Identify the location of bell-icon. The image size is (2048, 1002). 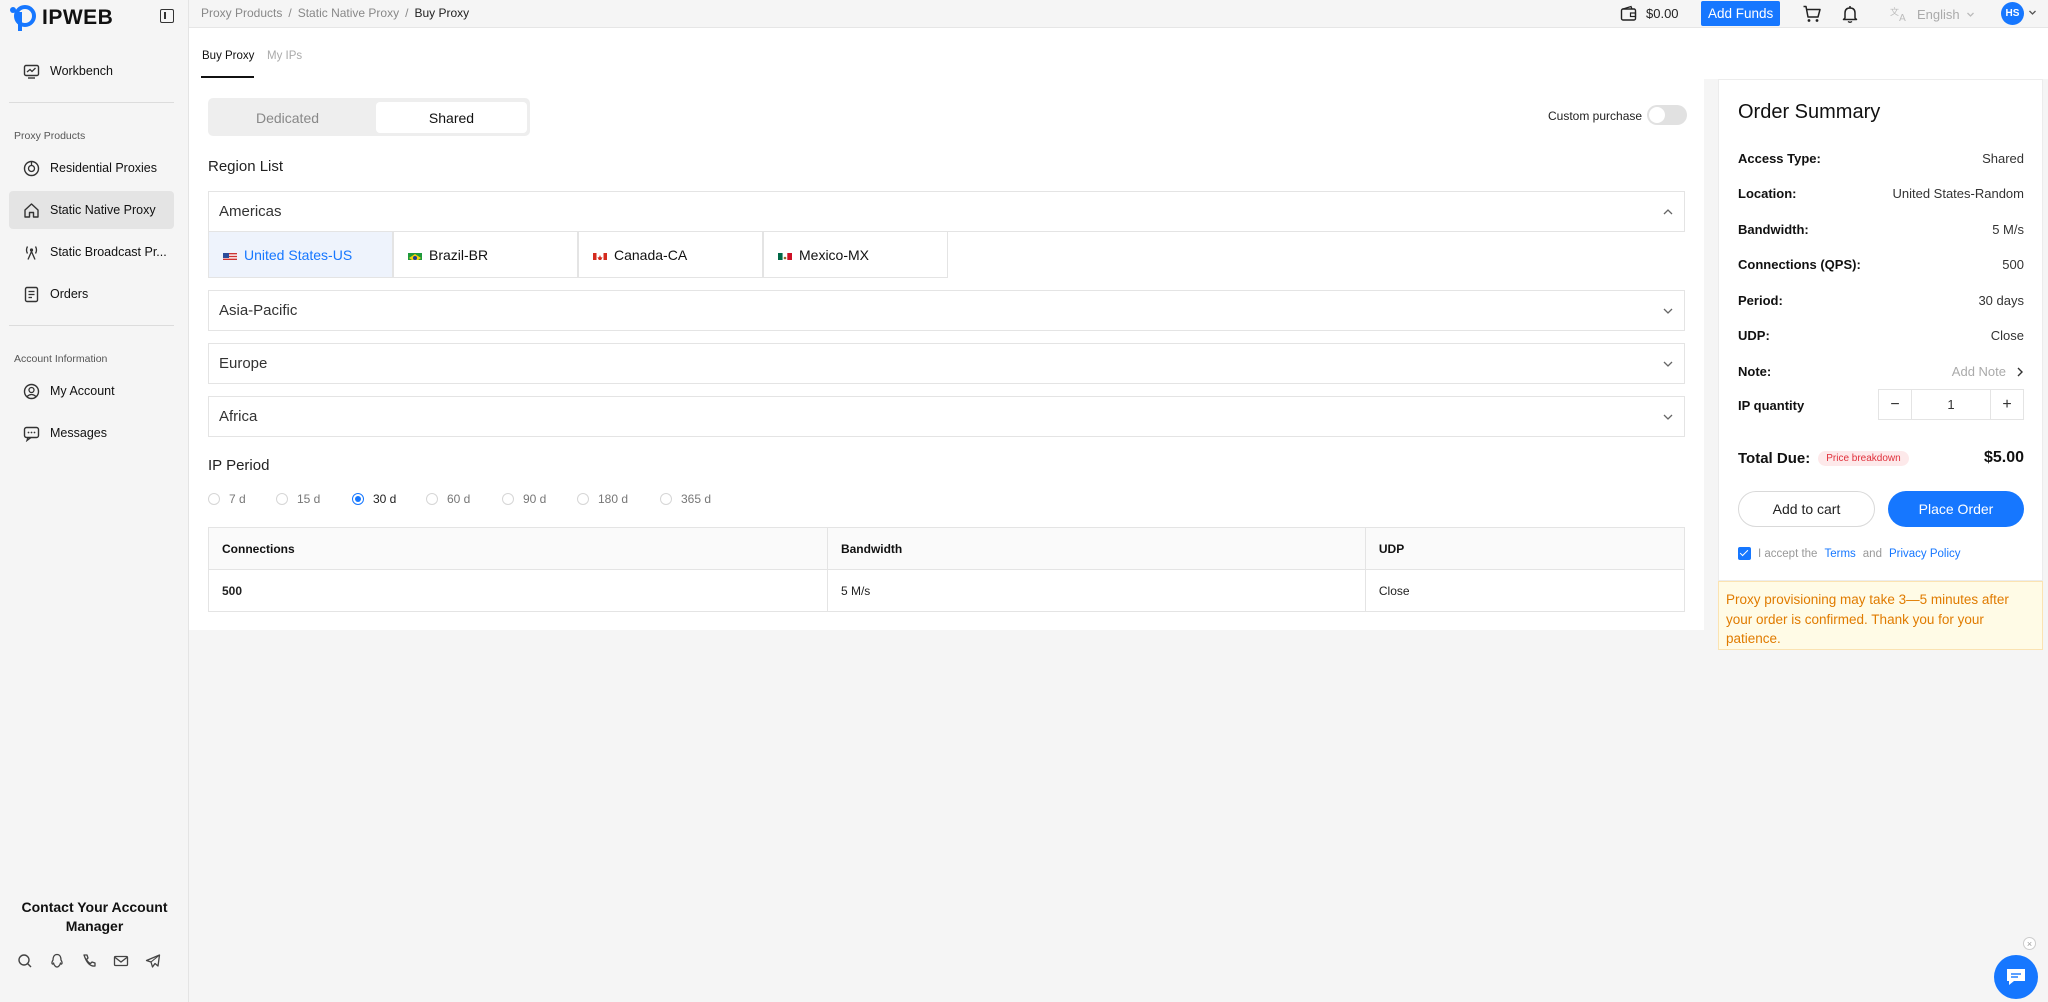
(1850, 14).